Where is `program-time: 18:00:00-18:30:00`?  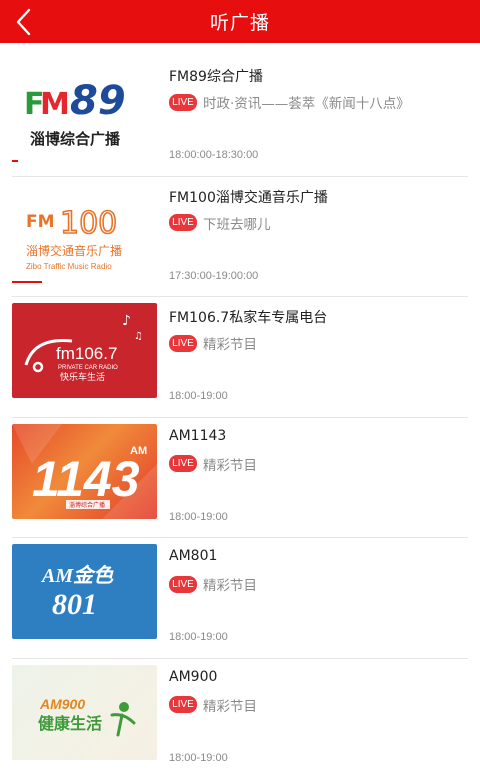
program-time: 18:00:00-18:30:00 is located at coordinates (214, 155).